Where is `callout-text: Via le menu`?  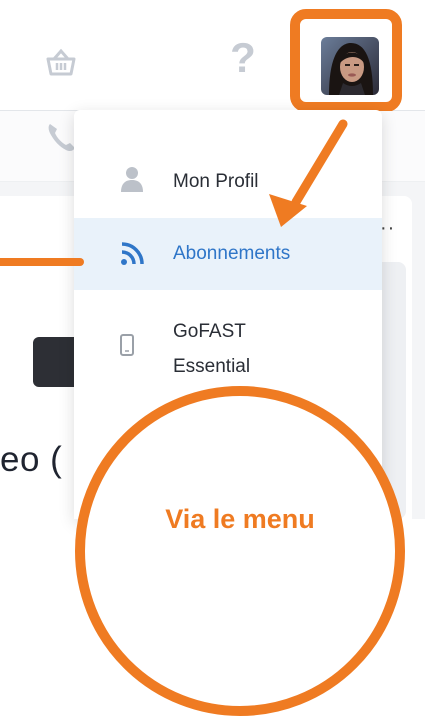 callout-text: Via le menu is located at coordinates (240, 519).